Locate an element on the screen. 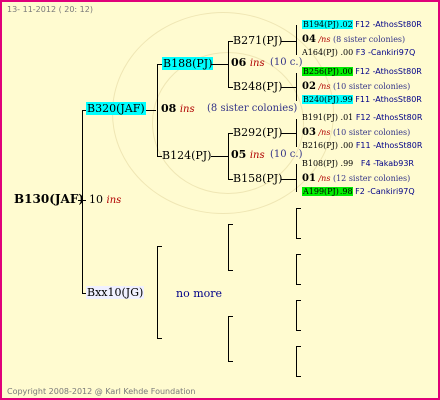  gen4-mid: 04 /ns (8 sister colonies) is located at coordinates (354, 39).